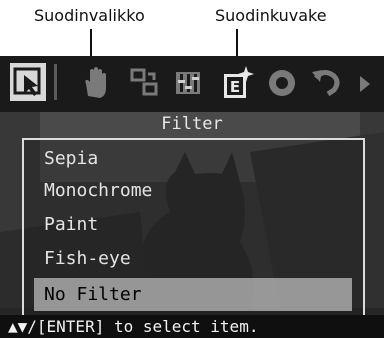 This screenshot has width=384, height=338. Describe the element at coordinates (55, 82) in the screenshot. I see `toolbar-divider` at that location.